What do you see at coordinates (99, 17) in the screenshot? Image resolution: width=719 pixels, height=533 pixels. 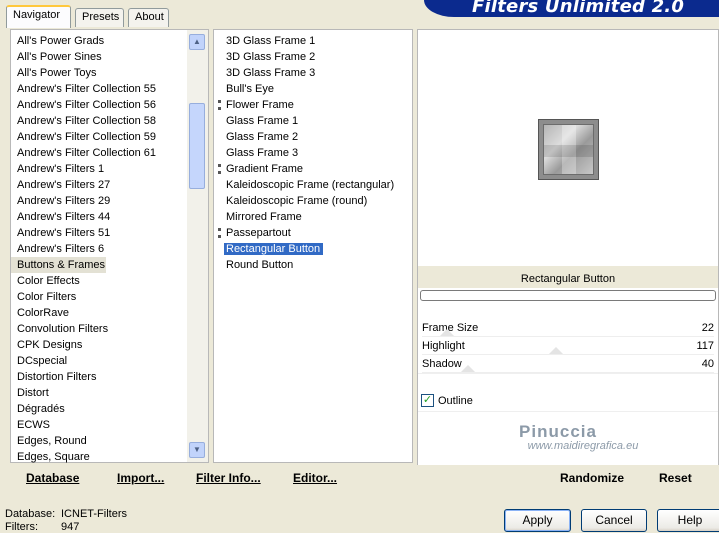 I see `tab-presets: Presets` at bounding box center [99, 17].